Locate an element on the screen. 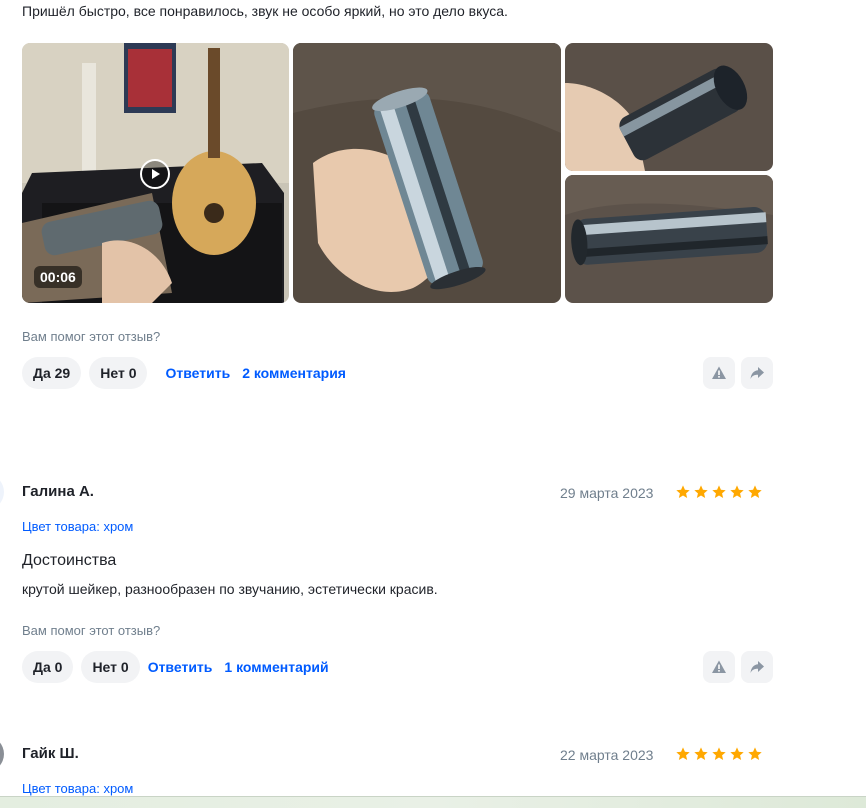 This screenshot has height=808, width=866. review-actions: Да 0 Нет 0 Ответить 1 комментарий is located at coordinates (181, 667).